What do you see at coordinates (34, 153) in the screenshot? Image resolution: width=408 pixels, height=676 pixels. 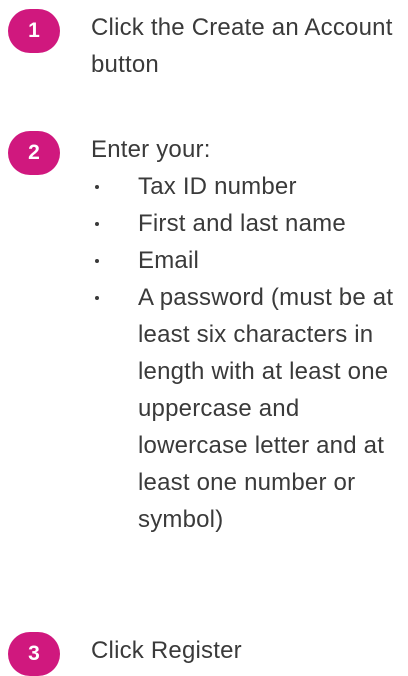 I see `step-number-badge: 2` at bounding box center [34, 153].